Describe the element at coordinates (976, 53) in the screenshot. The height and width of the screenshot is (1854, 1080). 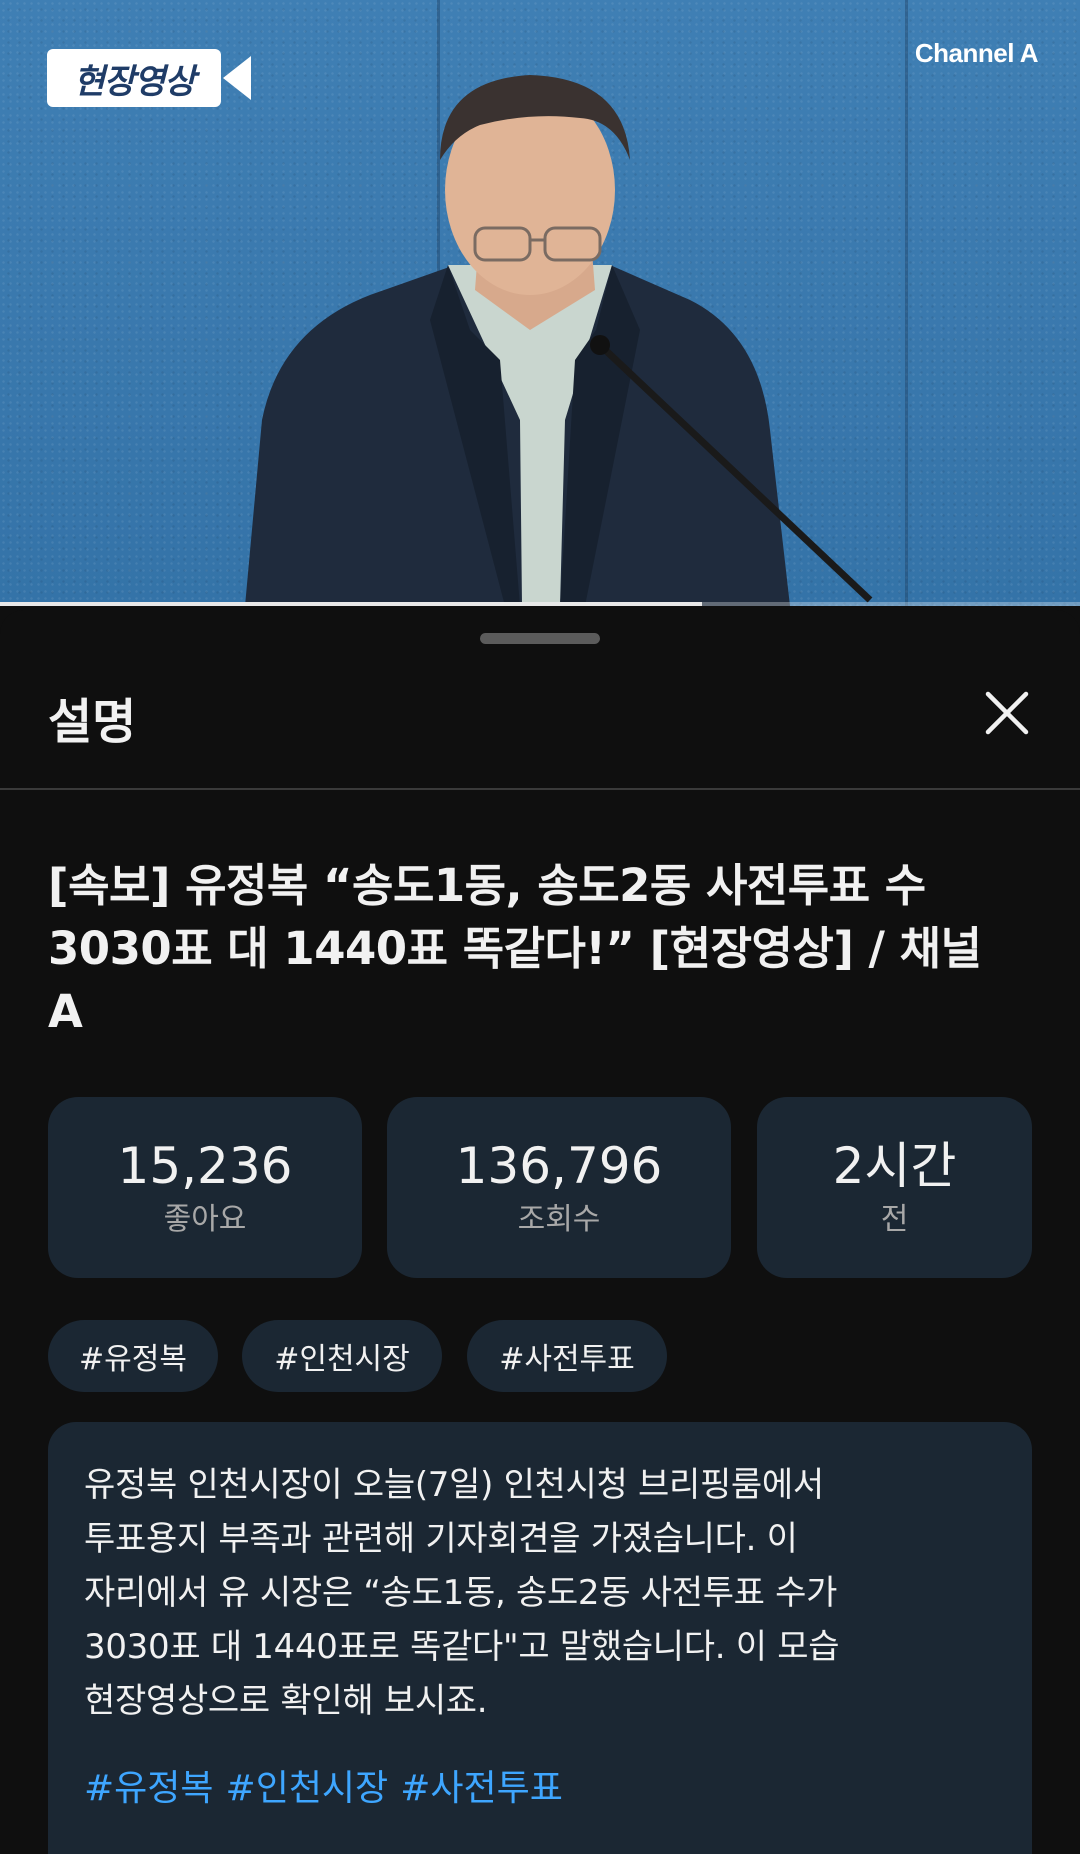
I see `channel-logo: Channel A` at that location.